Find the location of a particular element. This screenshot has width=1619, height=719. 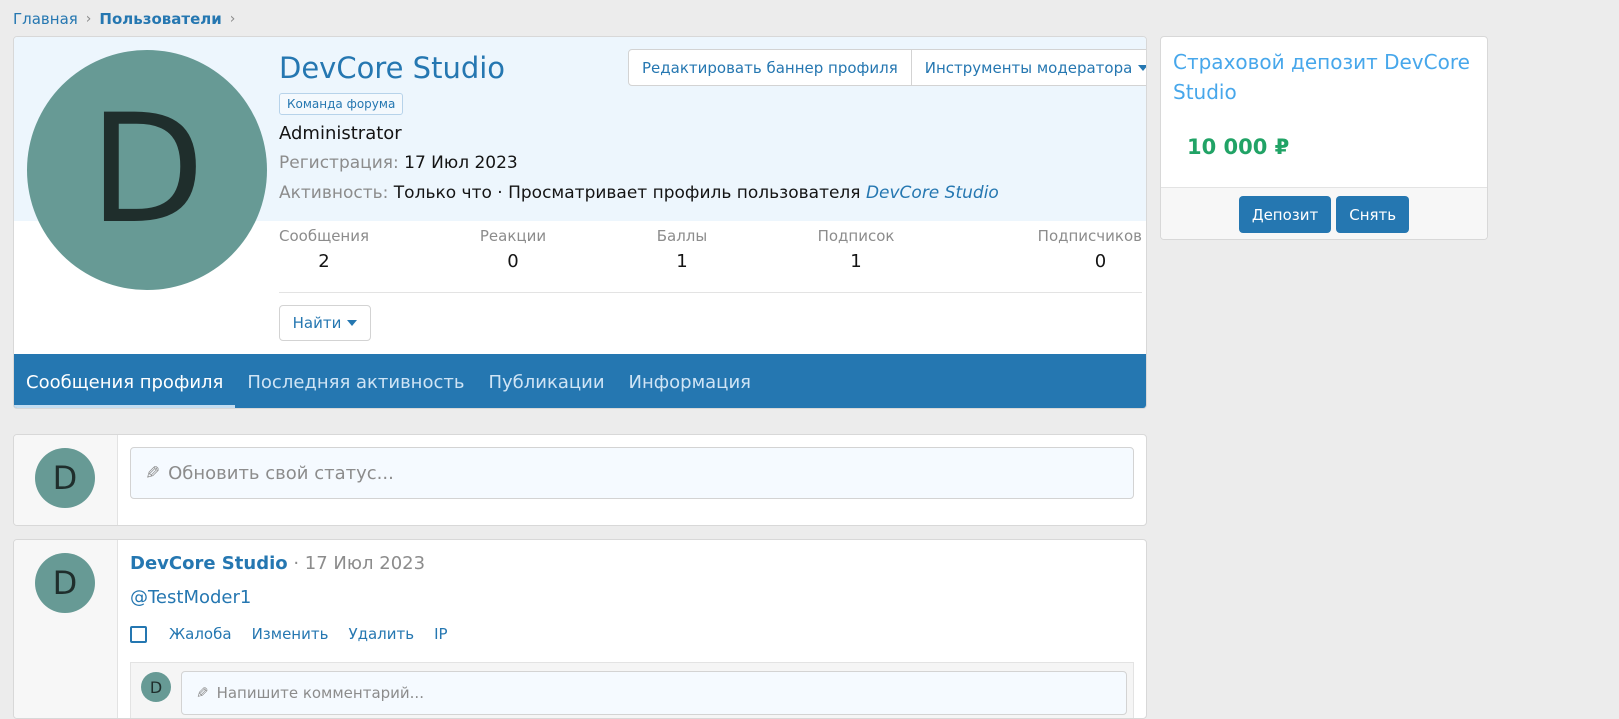

stat-label: Подписок is located at coordinates (856, 236).